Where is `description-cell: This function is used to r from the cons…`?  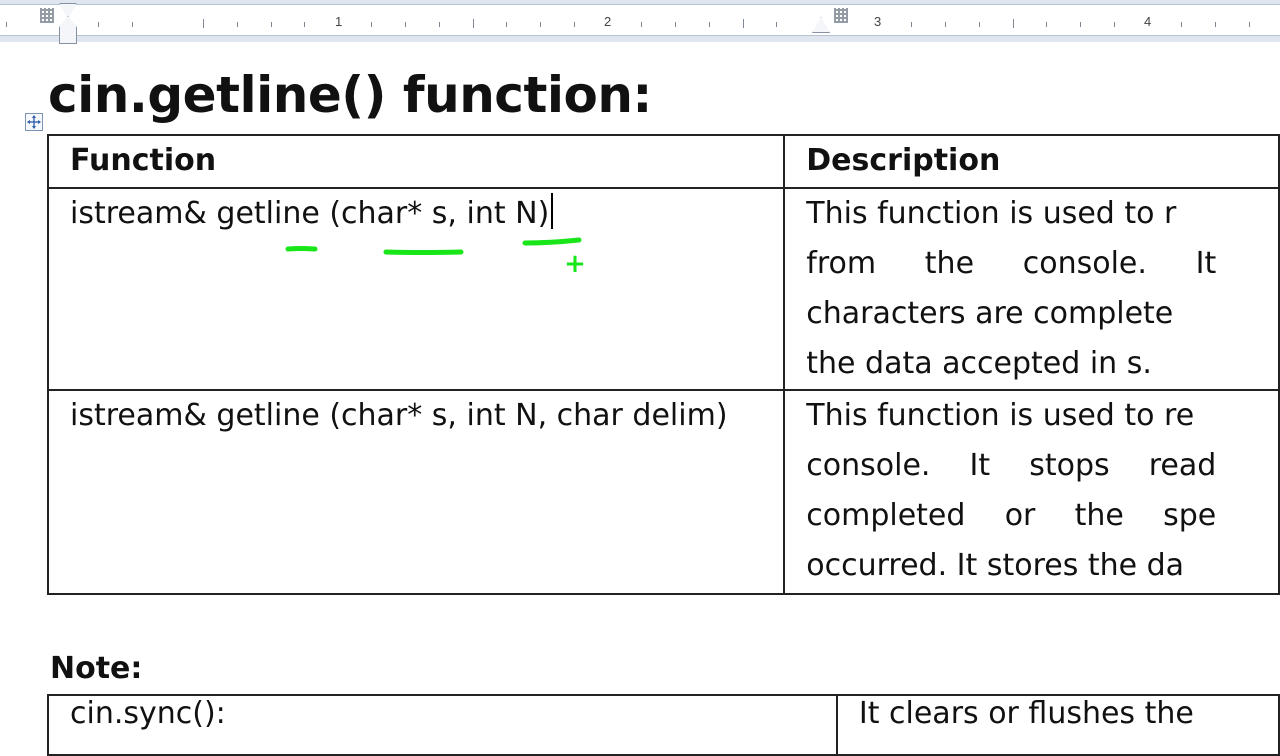
description-cell: This function is used to r from the cons… is located at coordinates (1031, 289).